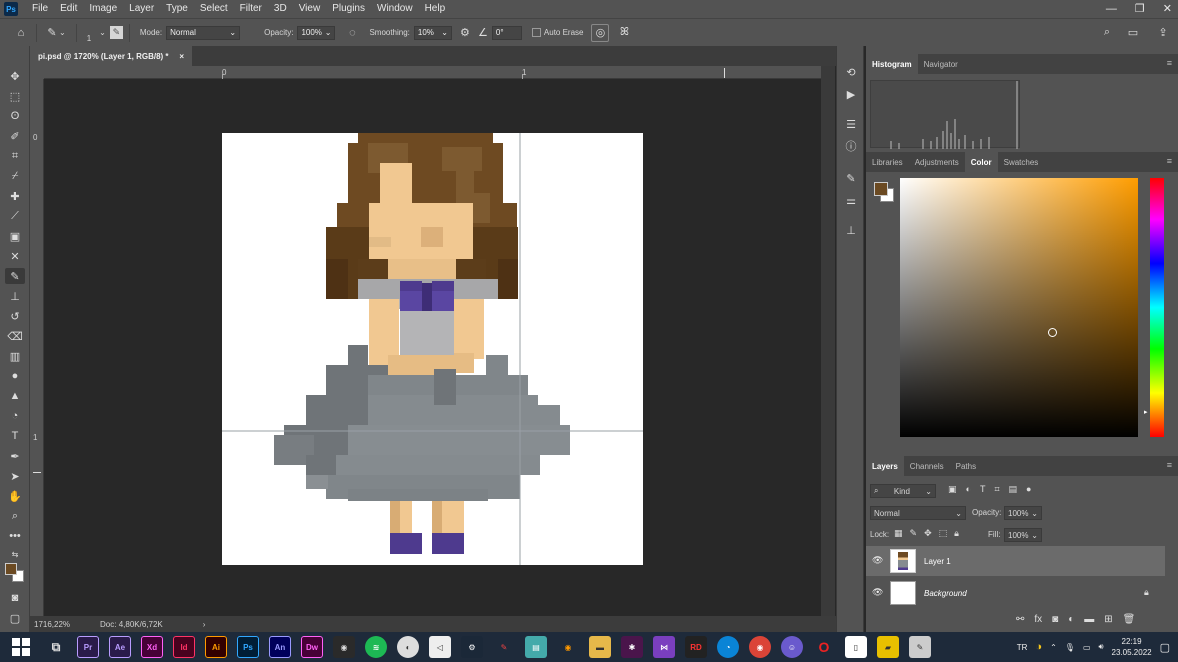  What do you see at coordinates (1129, 619) in the screenshot?
I see `trash-icon: 🗑︎` at bounding box center [1129, 619].